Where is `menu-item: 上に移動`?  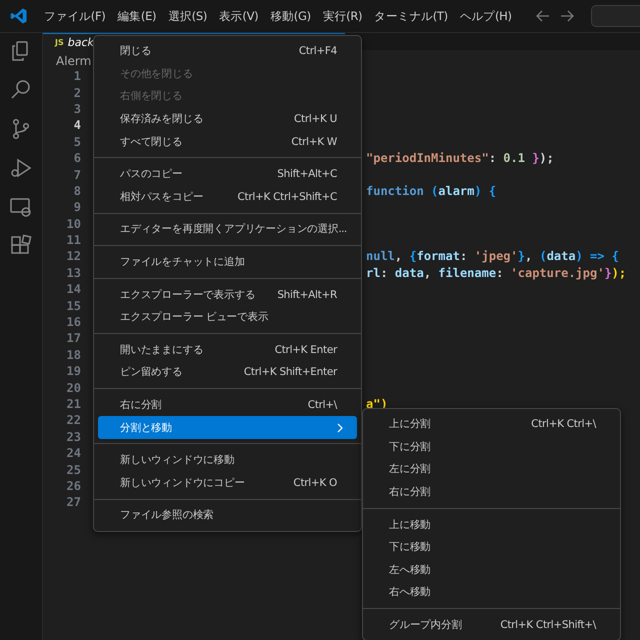 menu-item: 上に移動 is located at coordinates (491, 524).